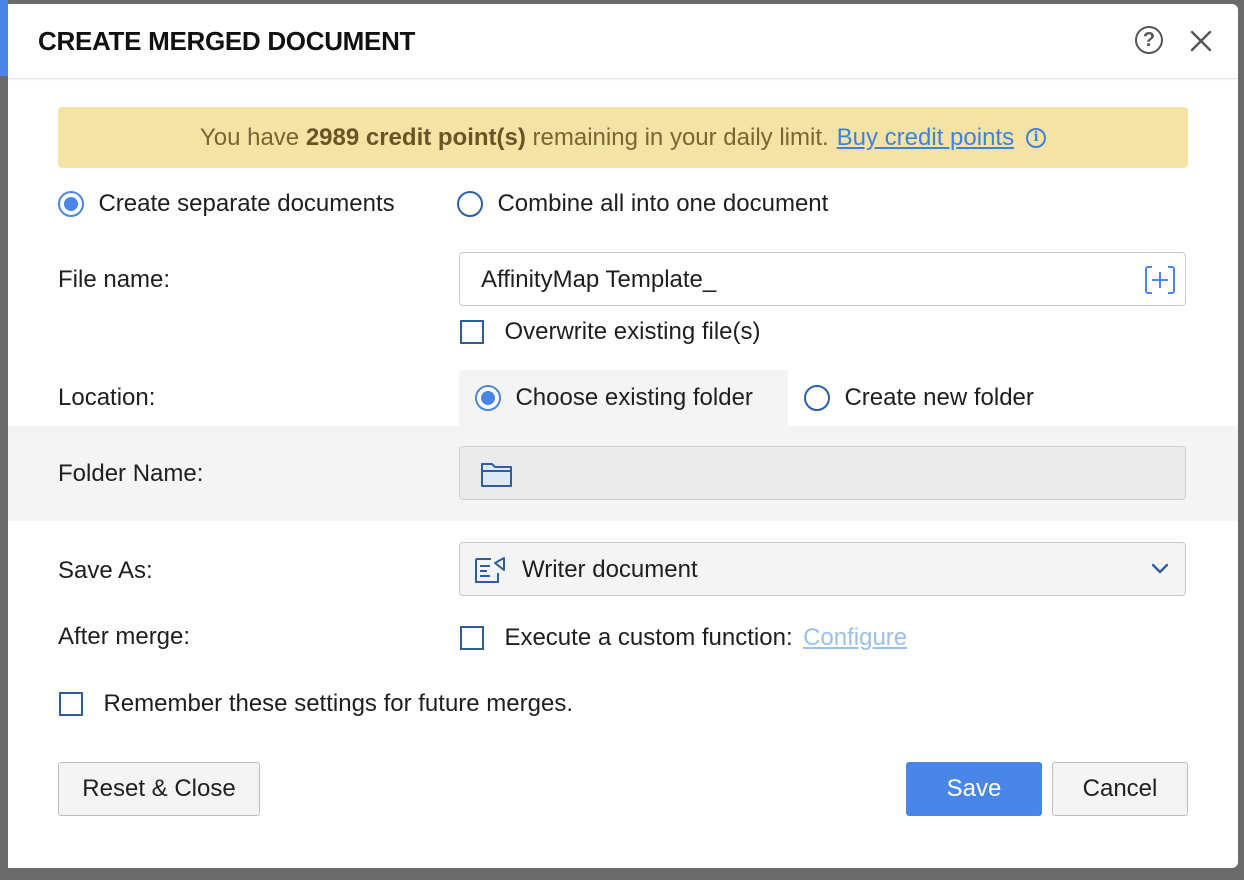 The width and height of the screenshot is (1244, 880). Describe the element at coordinates (1036, 137) in the screenshot. I see `info-icon: i` at that location.